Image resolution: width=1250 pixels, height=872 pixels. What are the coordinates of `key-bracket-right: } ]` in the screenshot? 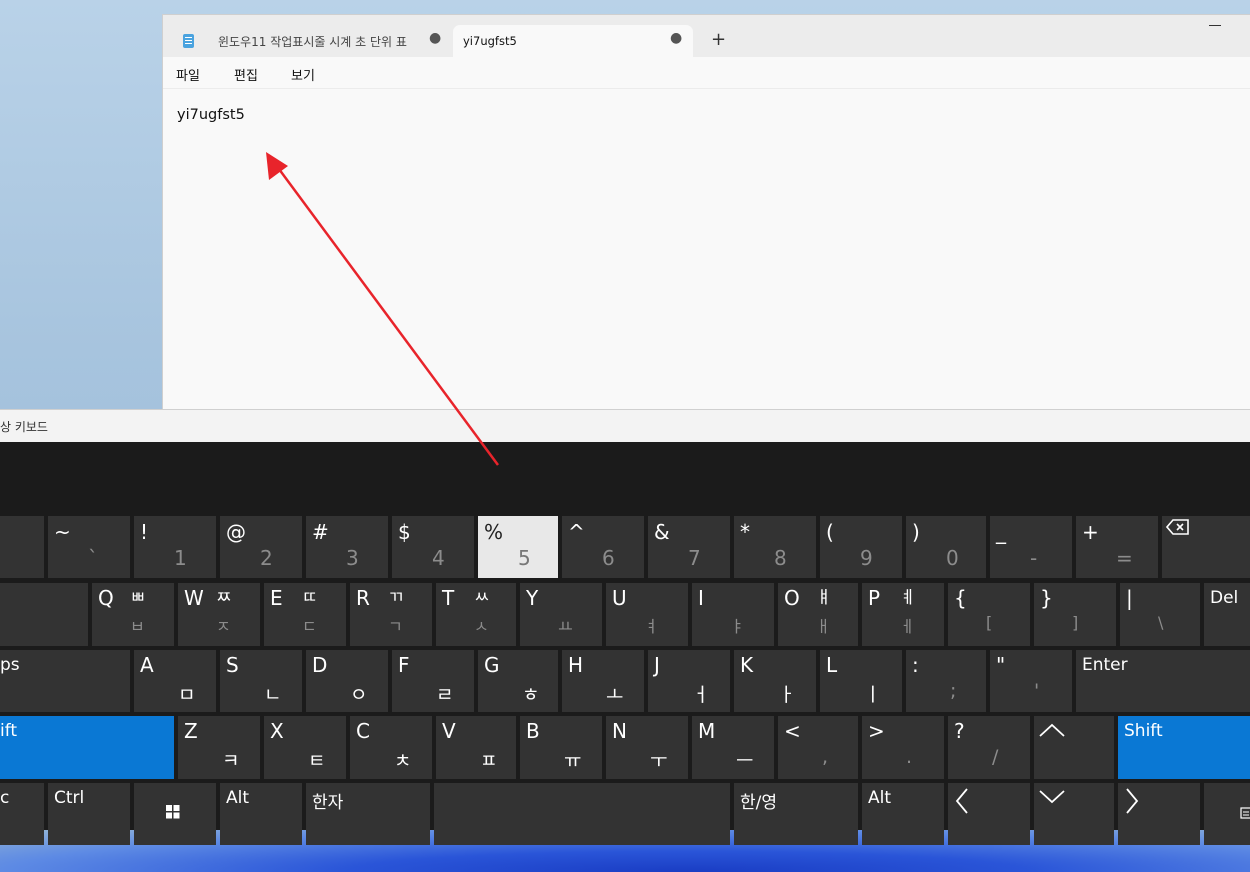 It's located at (1075, 614).